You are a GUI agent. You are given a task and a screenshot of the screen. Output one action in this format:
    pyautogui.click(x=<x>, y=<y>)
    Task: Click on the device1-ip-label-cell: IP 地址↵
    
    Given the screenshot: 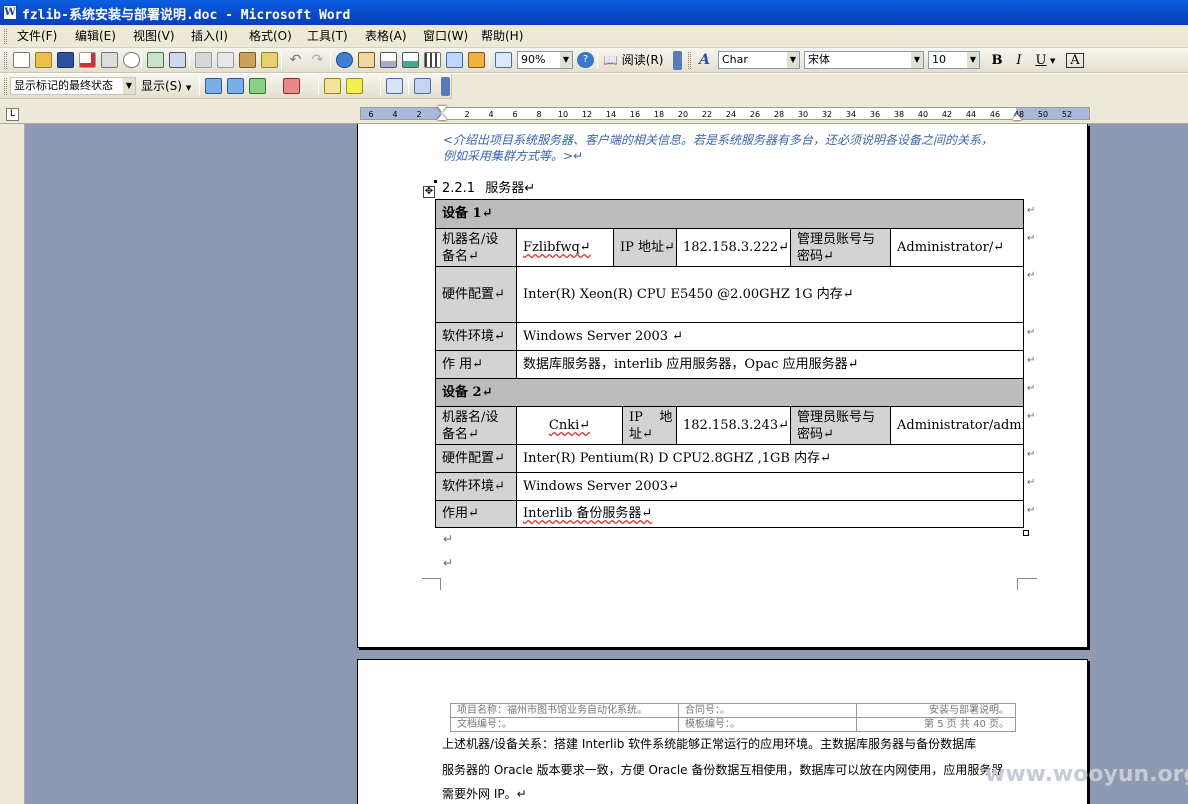 What is the action you would take?
    pyautogui.click(x=645, y=247)
    